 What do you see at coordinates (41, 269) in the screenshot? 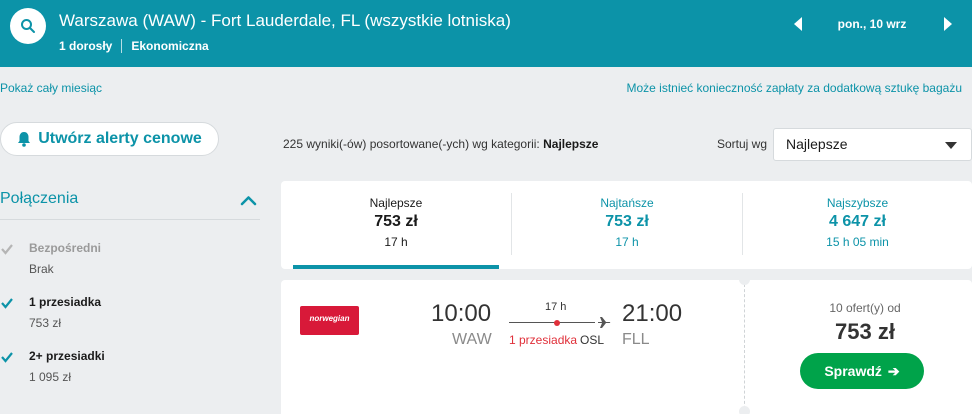
I see `filter-price: Brak` at bounding box center [41, 269].